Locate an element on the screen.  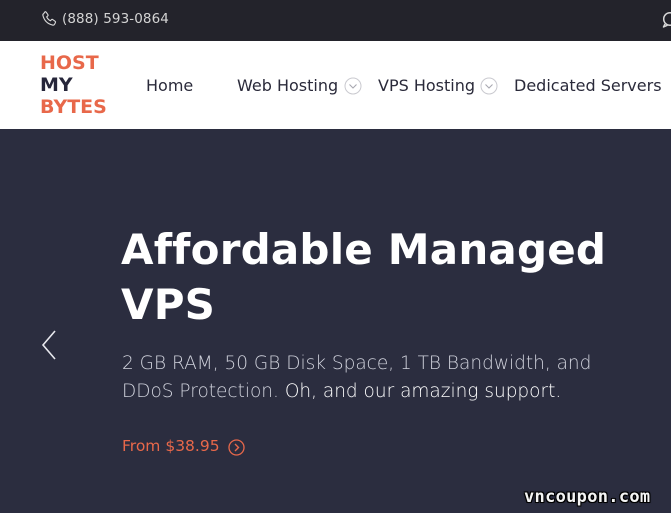
chevron-left-icon is located at coordinates (49, 345).